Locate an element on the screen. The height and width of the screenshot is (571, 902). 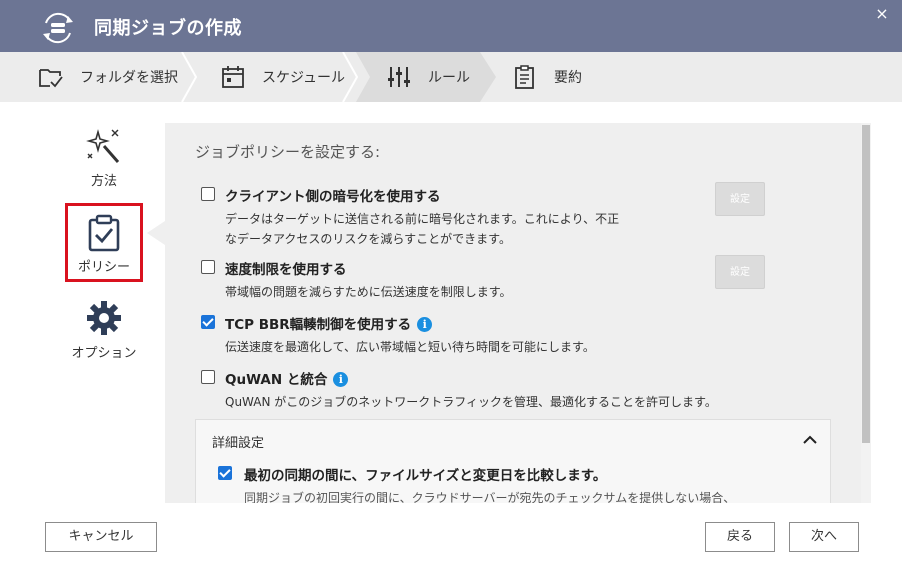
wizard-steps: フォルダを選択 スケジュール ルール 要約 is located at coordinates (451, 77).